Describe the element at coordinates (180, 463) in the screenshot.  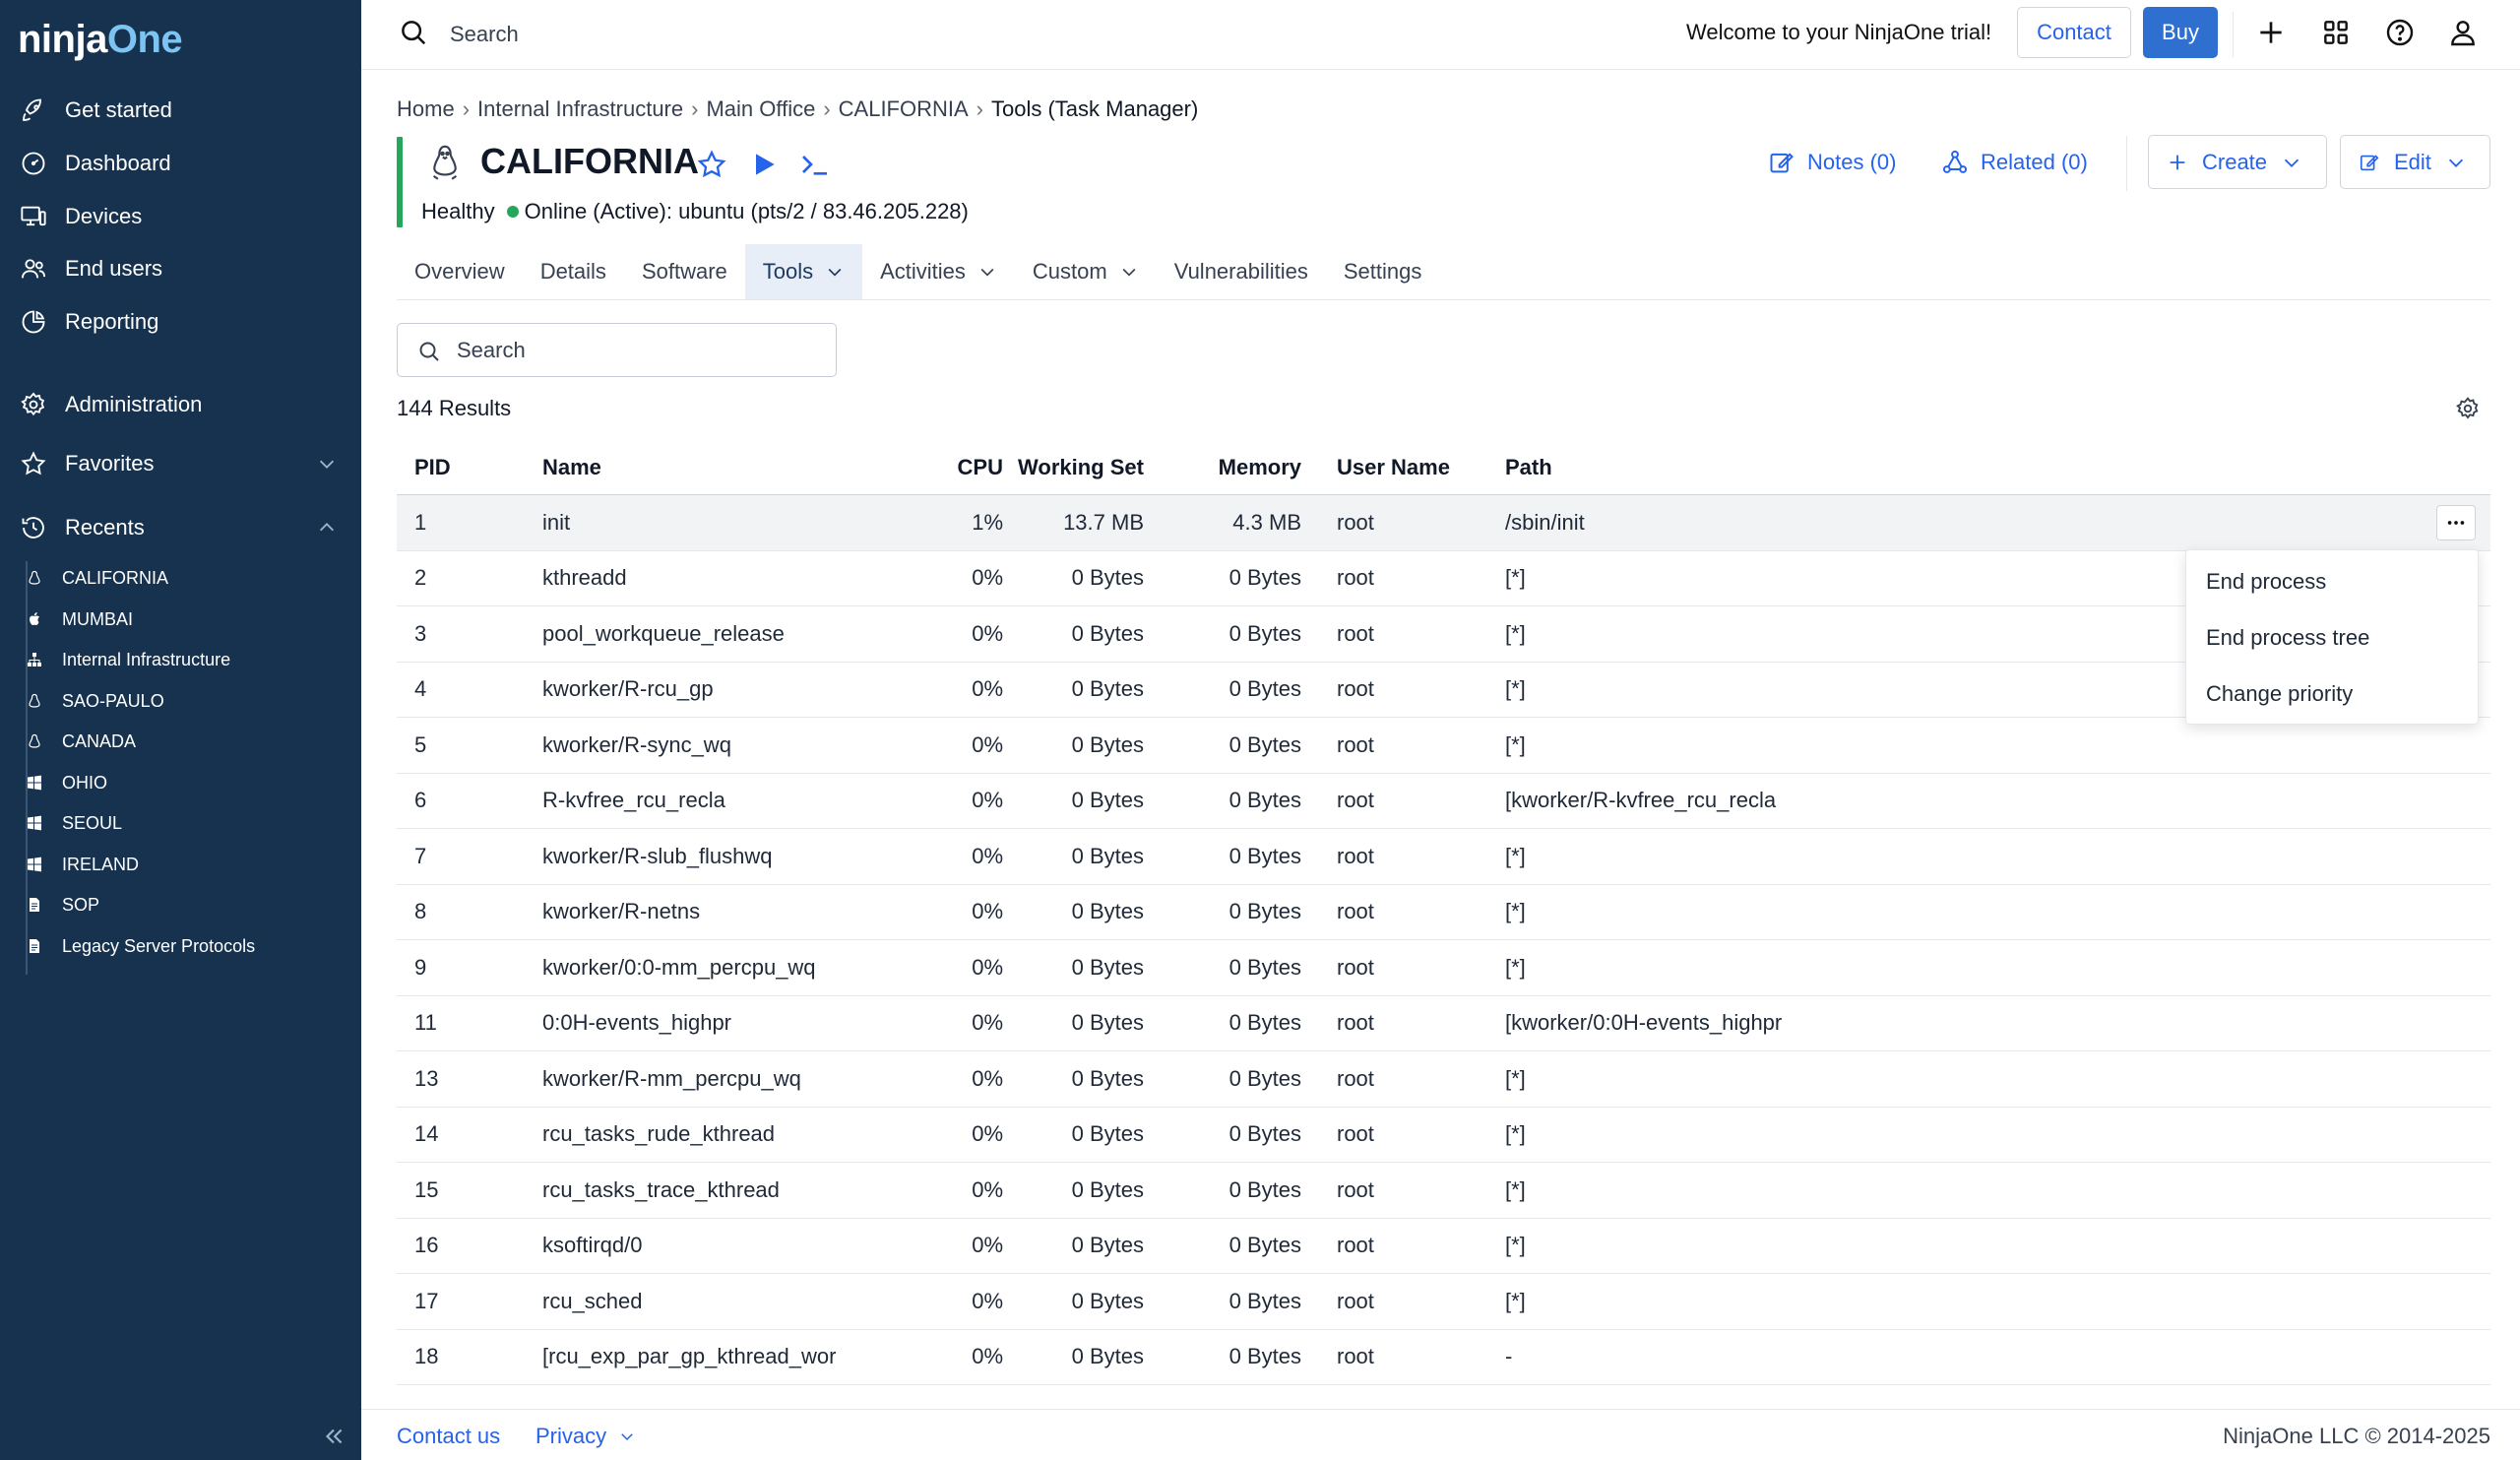
I see `nav-favorites: Favorites` at that location.